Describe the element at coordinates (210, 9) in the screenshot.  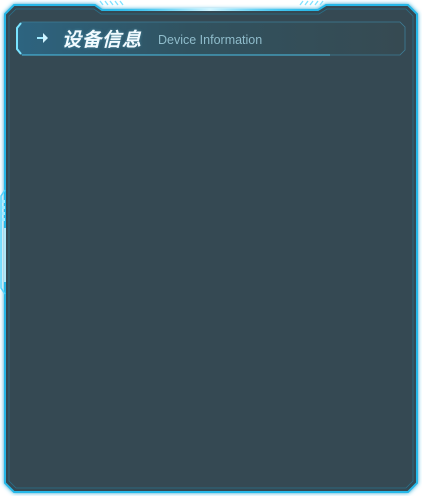
I see `top-center-glow` at that location.